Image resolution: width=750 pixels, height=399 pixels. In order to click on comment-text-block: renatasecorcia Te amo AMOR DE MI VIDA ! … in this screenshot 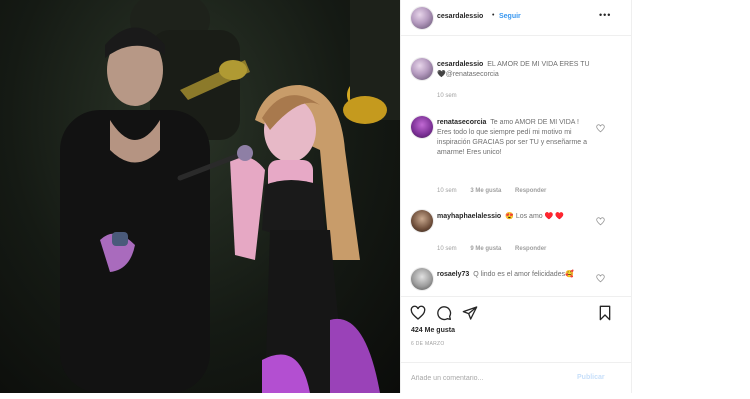, I will do `click(516, 138)`.